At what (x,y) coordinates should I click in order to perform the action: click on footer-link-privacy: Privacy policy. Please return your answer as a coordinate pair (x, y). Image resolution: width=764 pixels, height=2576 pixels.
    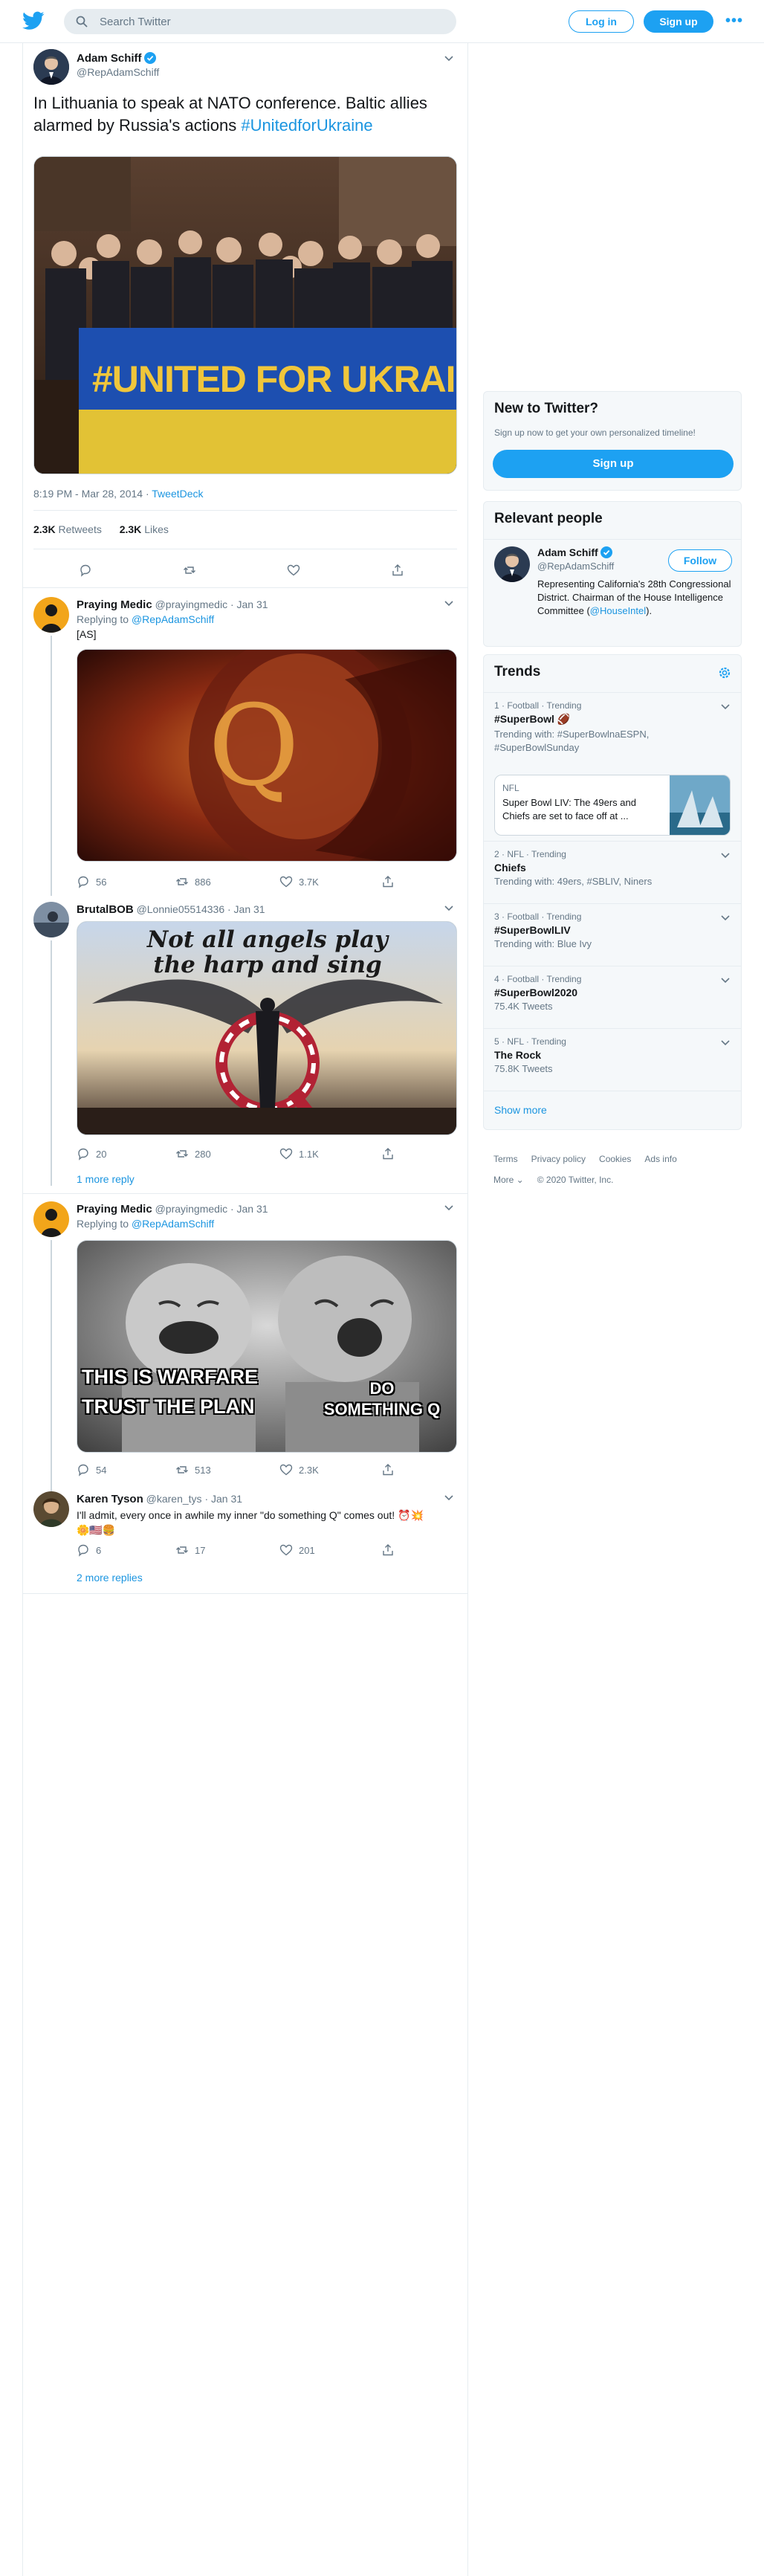
    Looking at the image, I should click on (558, 1159).